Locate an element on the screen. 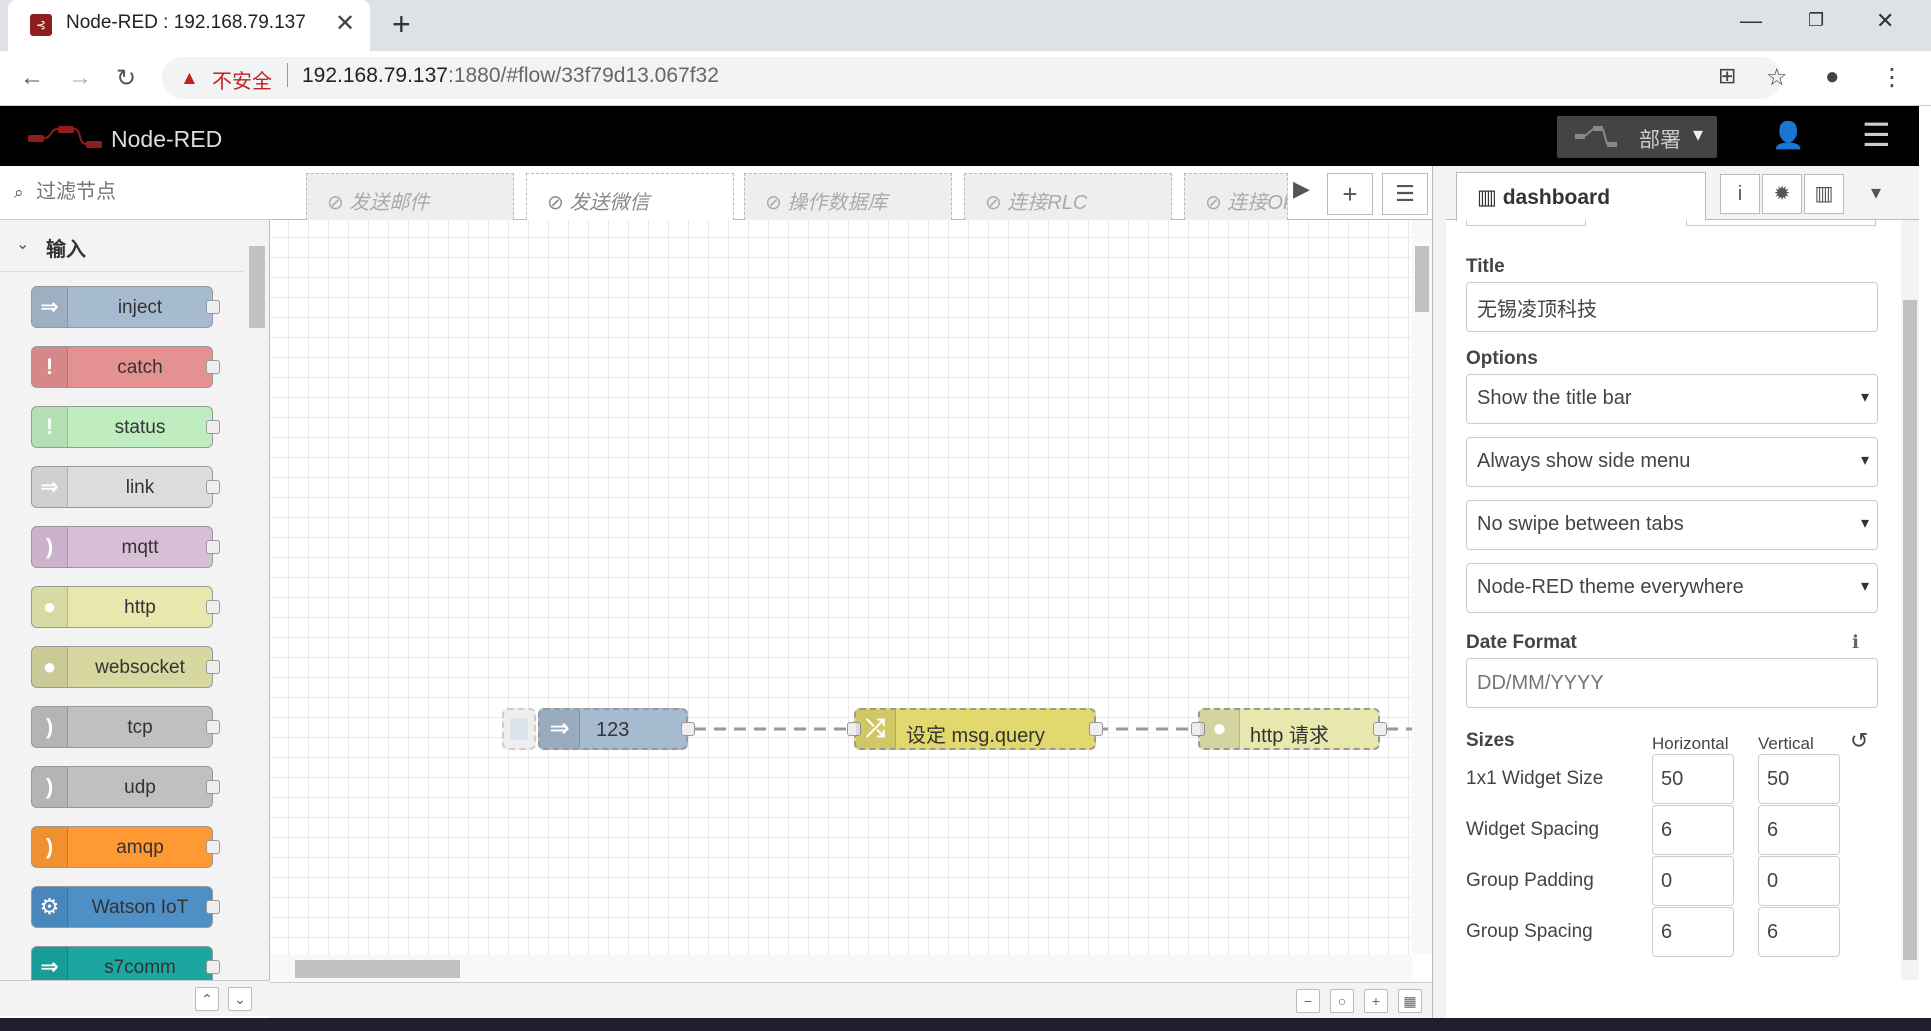 The width and height of the screenshot is (1931, 1031). deploy-button: 部署 ▾ is located at coordinates (1637, 137).